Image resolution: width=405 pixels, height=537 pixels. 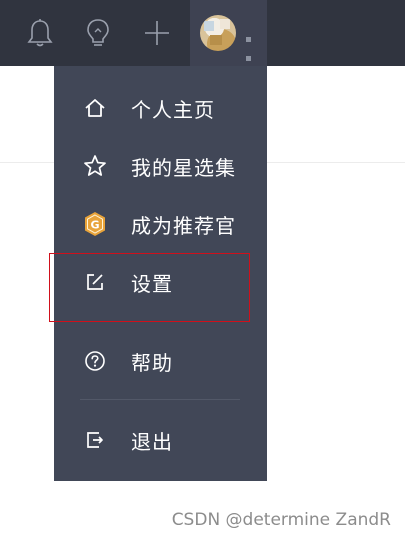 I want to click on menu-item-label: 个人主页, so click(x=173, y=109).